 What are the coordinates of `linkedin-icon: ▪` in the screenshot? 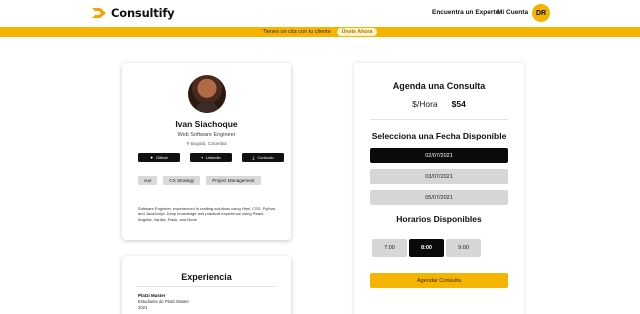 It's located at (202, 157).